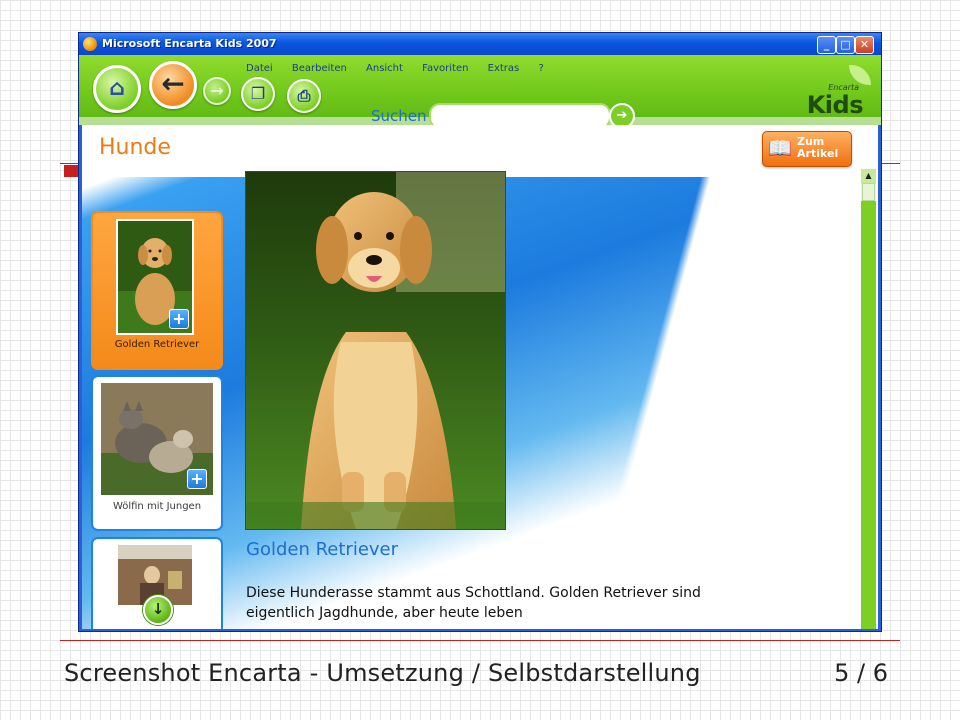 The width and height of the screenshot is (960, 720). I want to click on app-logo-icon, so click(90, 44).